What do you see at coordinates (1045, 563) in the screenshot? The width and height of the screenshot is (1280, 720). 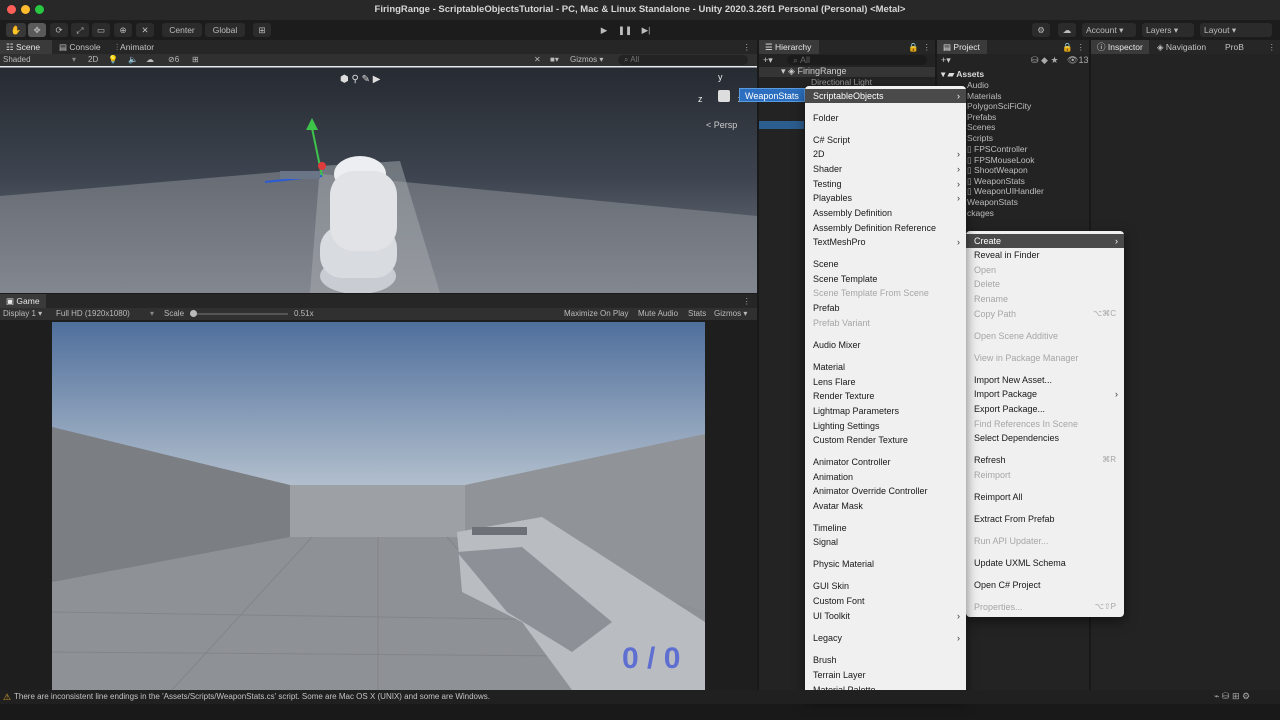 I see `context-item-update-uxml-schema: Update UXML Schema` at bounding box center [1045, 563].